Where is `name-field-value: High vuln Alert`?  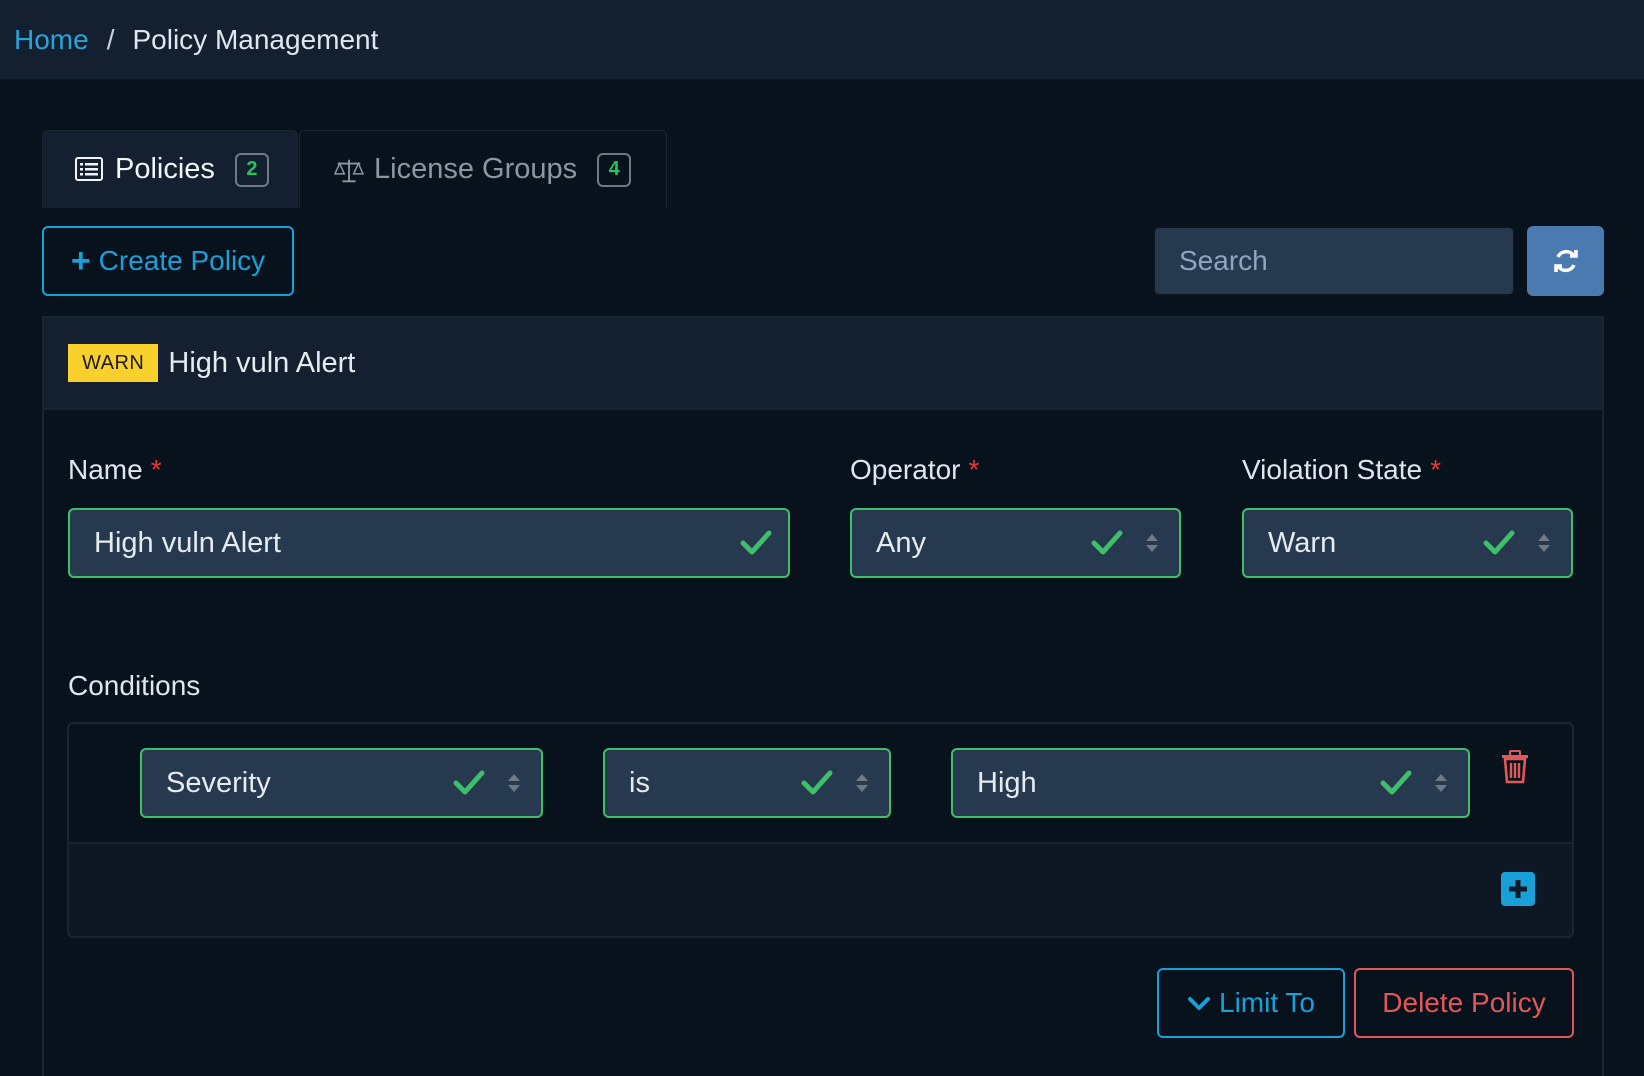
name-field-value: High vuln Alert is located at coordinates (187, 542).